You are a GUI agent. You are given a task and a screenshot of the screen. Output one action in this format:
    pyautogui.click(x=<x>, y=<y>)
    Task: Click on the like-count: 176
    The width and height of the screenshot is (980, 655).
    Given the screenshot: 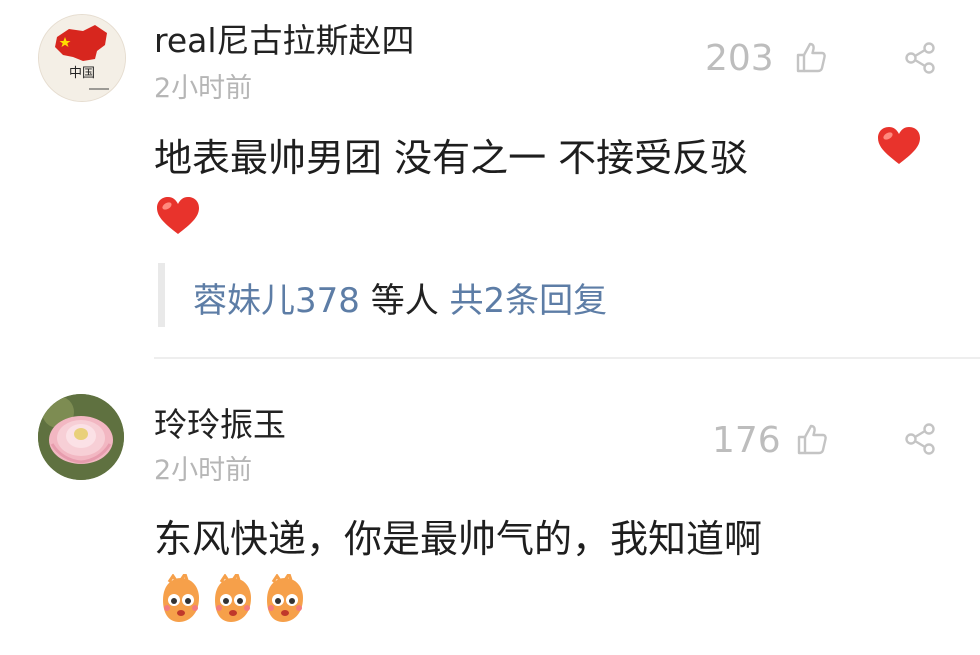 What is the action you would take?
    pyautogui.click(x=746, y=440)
    